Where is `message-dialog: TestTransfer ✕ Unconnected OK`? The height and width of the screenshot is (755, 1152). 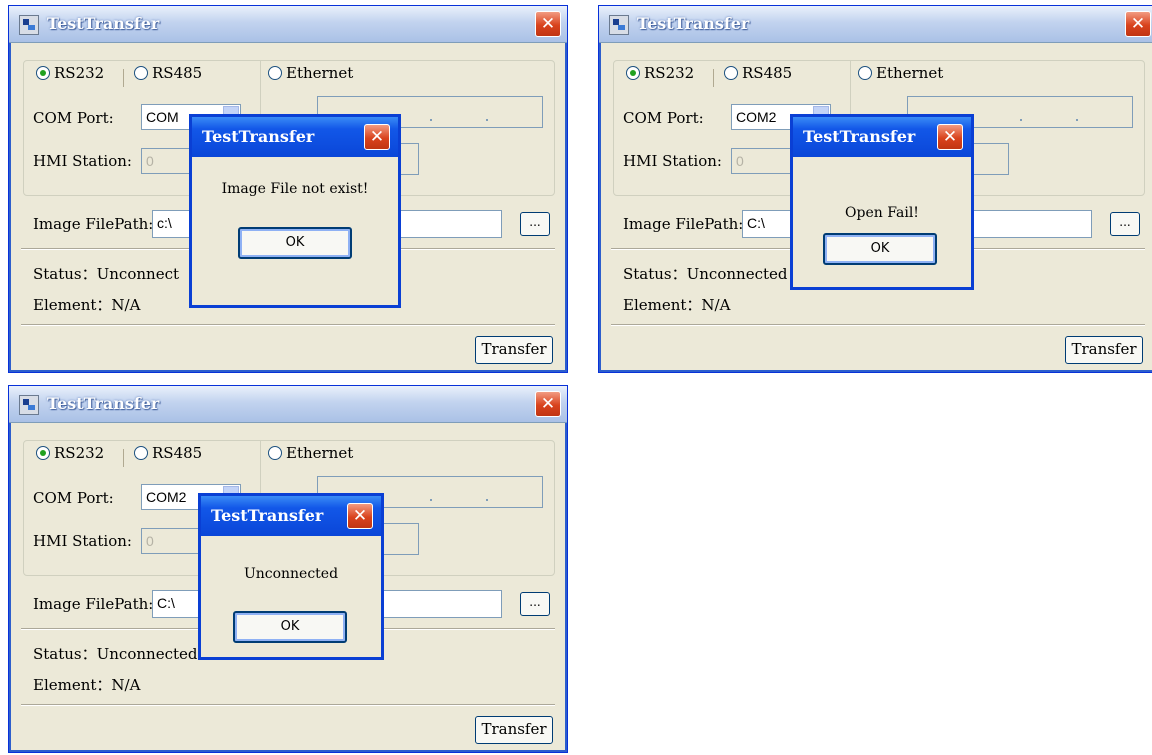 message-dialog: TestTransfer ✕ Unconnected OK is located at coordinates (291, 576).